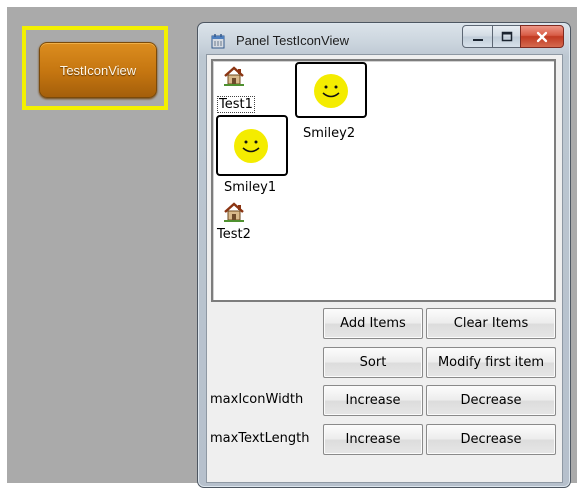 The image size is (584, 490). Describe the element at coordinates (384, 38) in the screenshot. I see `title-bar: Panel TestIconView` at that location.